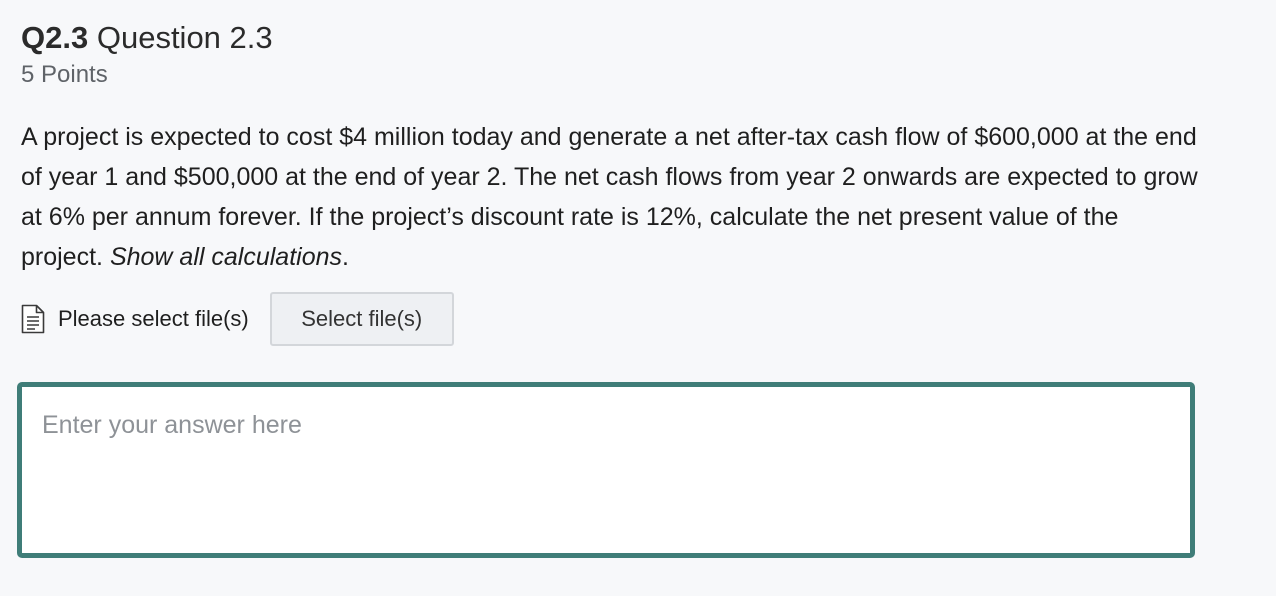 The height and width of the screenshot is (596, 1276). What do you see at coordinates (153, 318) in the screenshot?
I see `file-select-label: Please select file(s)` at bounding box center [153, 318].